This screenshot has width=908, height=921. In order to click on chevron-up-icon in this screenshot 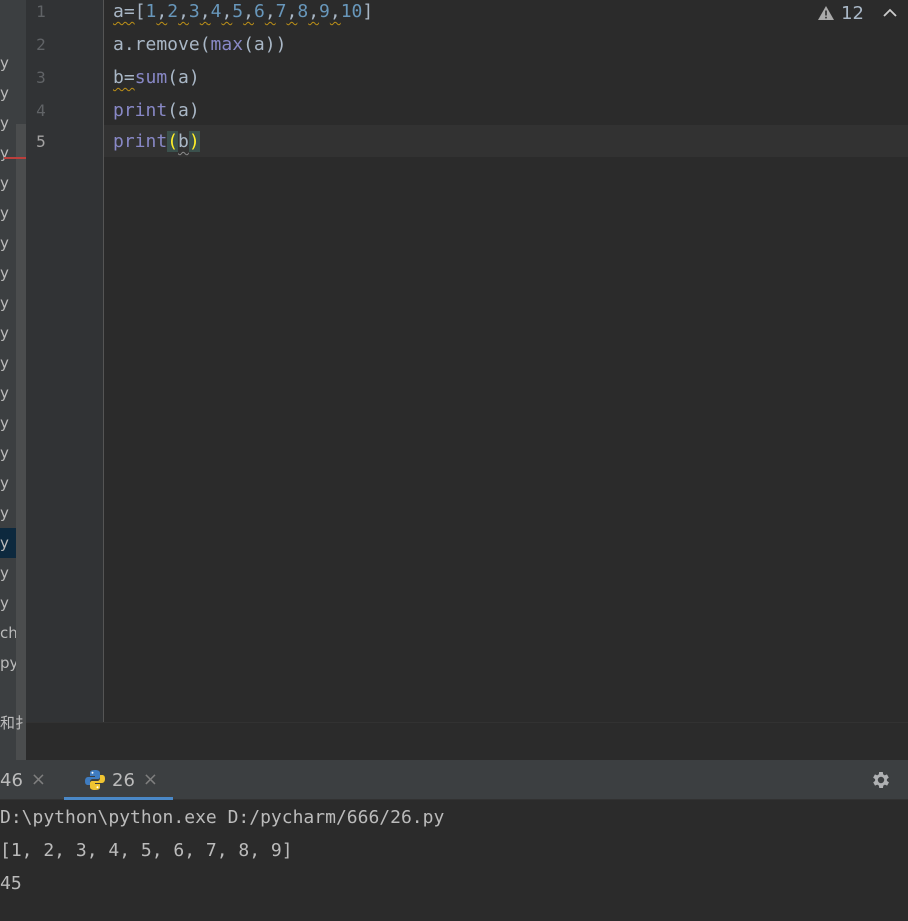, I will do `click(890, 13)`.